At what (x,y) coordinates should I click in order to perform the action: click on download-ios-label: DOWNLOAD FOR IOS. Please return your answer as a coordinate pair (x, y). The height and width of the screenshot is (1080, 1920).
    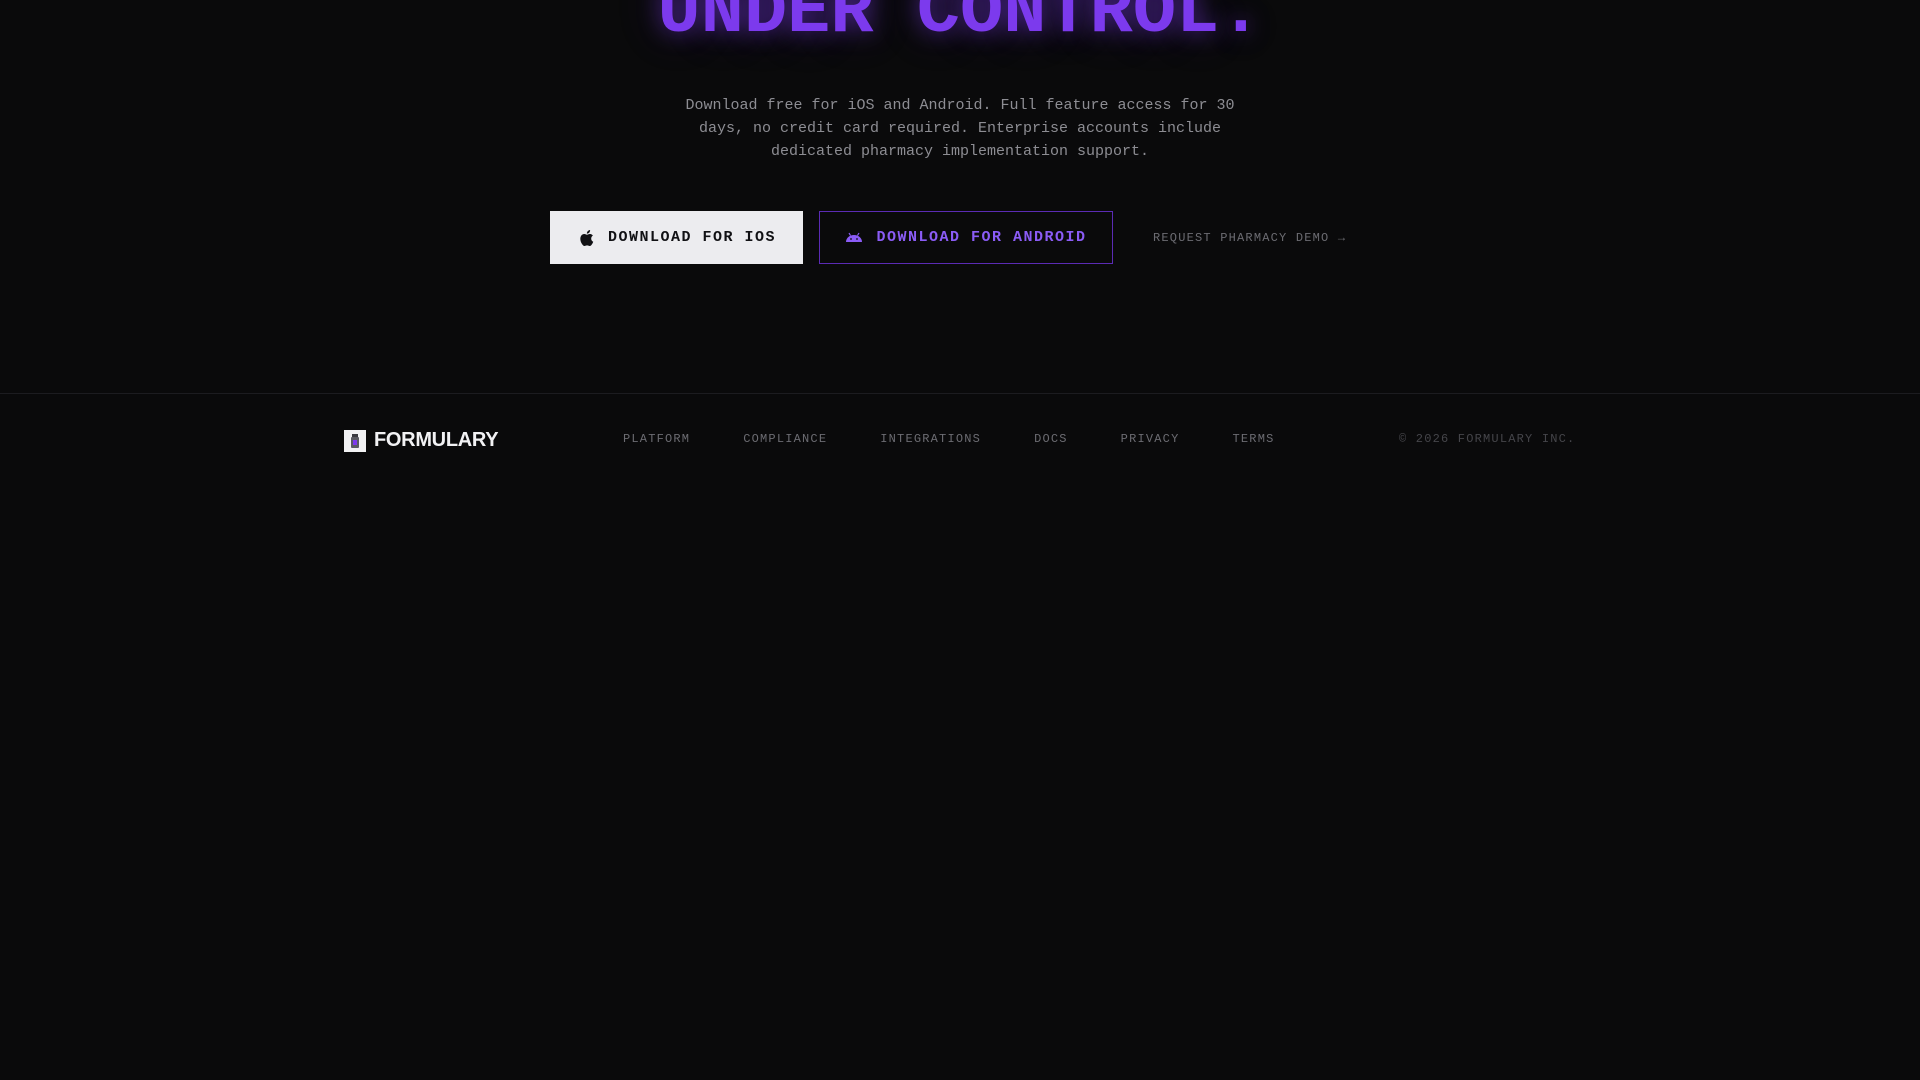
    Looking at the image, I should click on (692, 237).